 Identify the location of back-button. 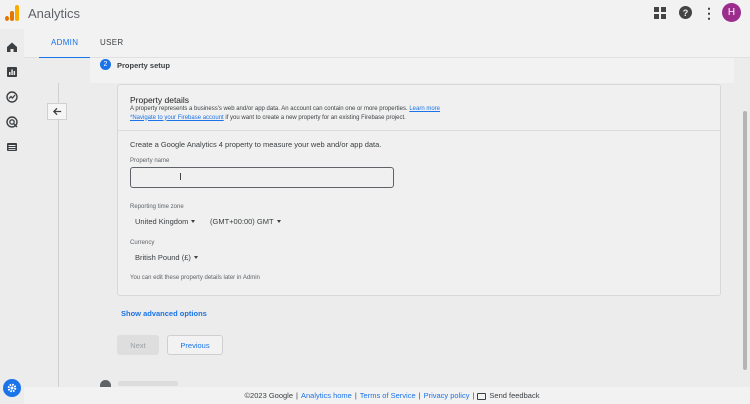
(57, 111).